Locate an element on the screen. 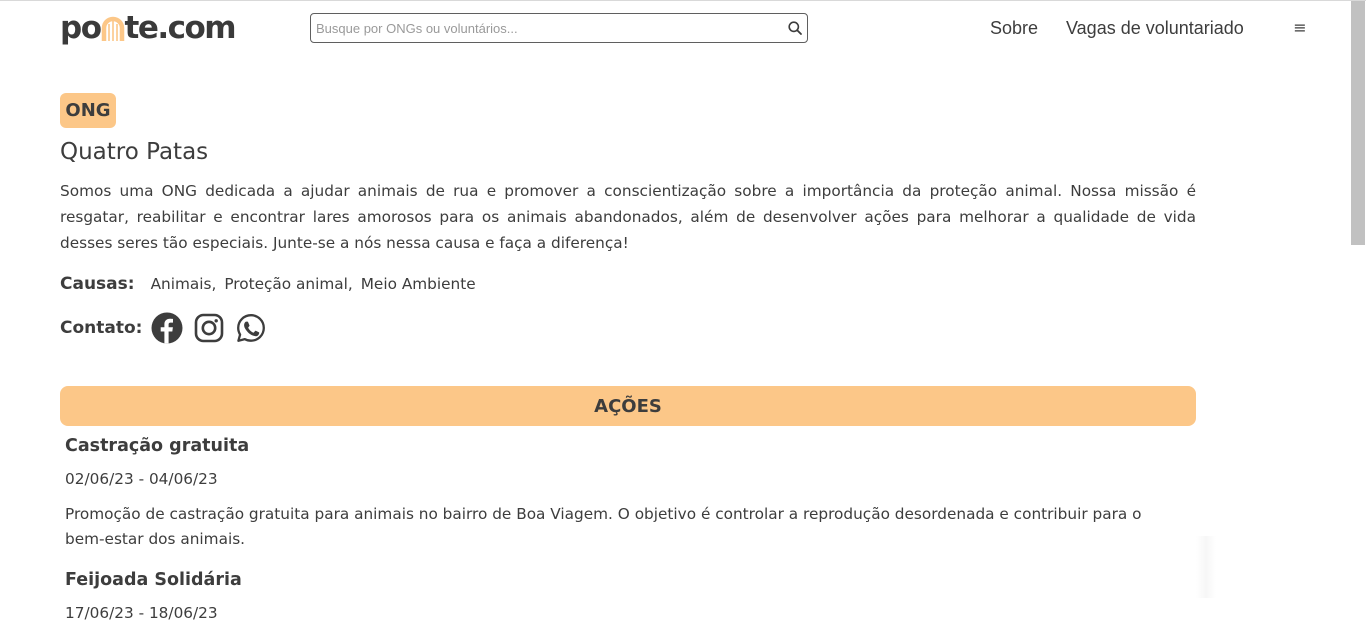  action-dates: 02/06/23 - 04/06/23 is located at coordinates (141, 479).